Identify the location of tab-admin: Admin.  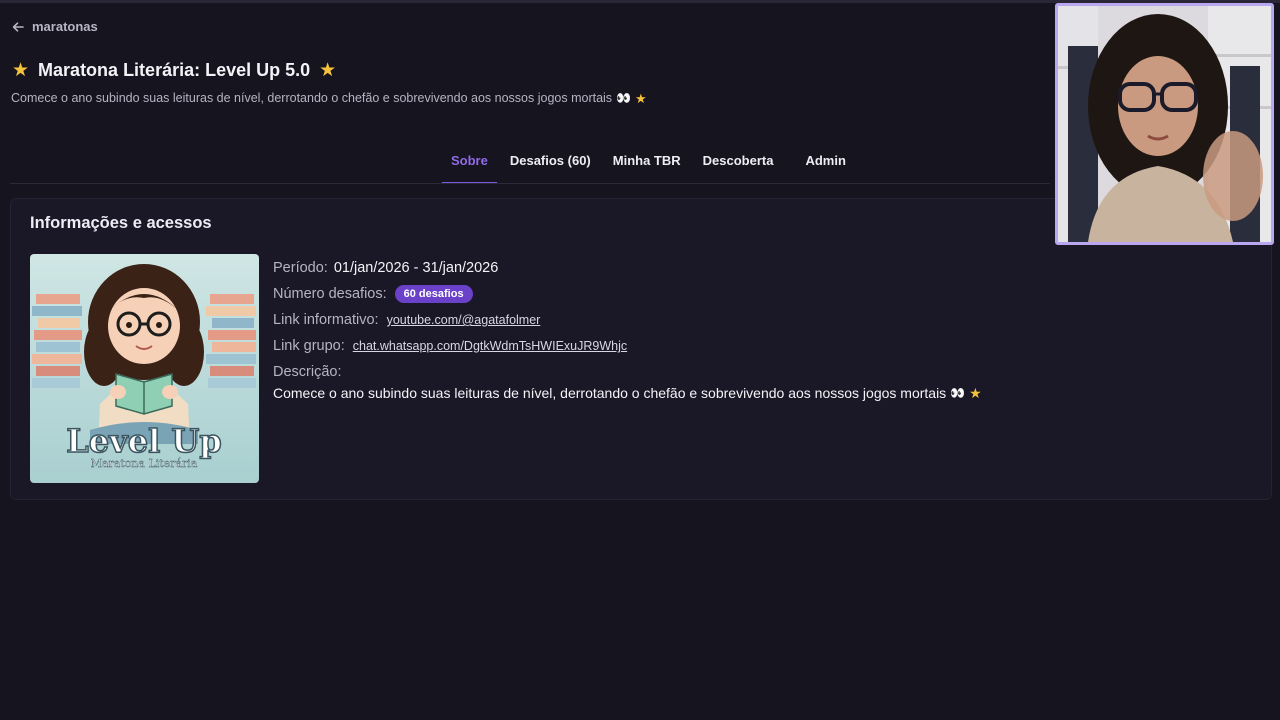
(825, 165).